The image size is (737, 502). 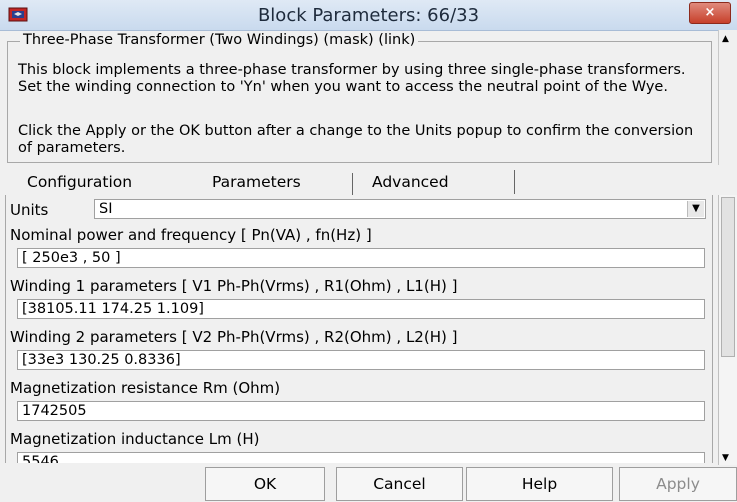 I want to click on ok-button: OK, so click(x=265, y=484).